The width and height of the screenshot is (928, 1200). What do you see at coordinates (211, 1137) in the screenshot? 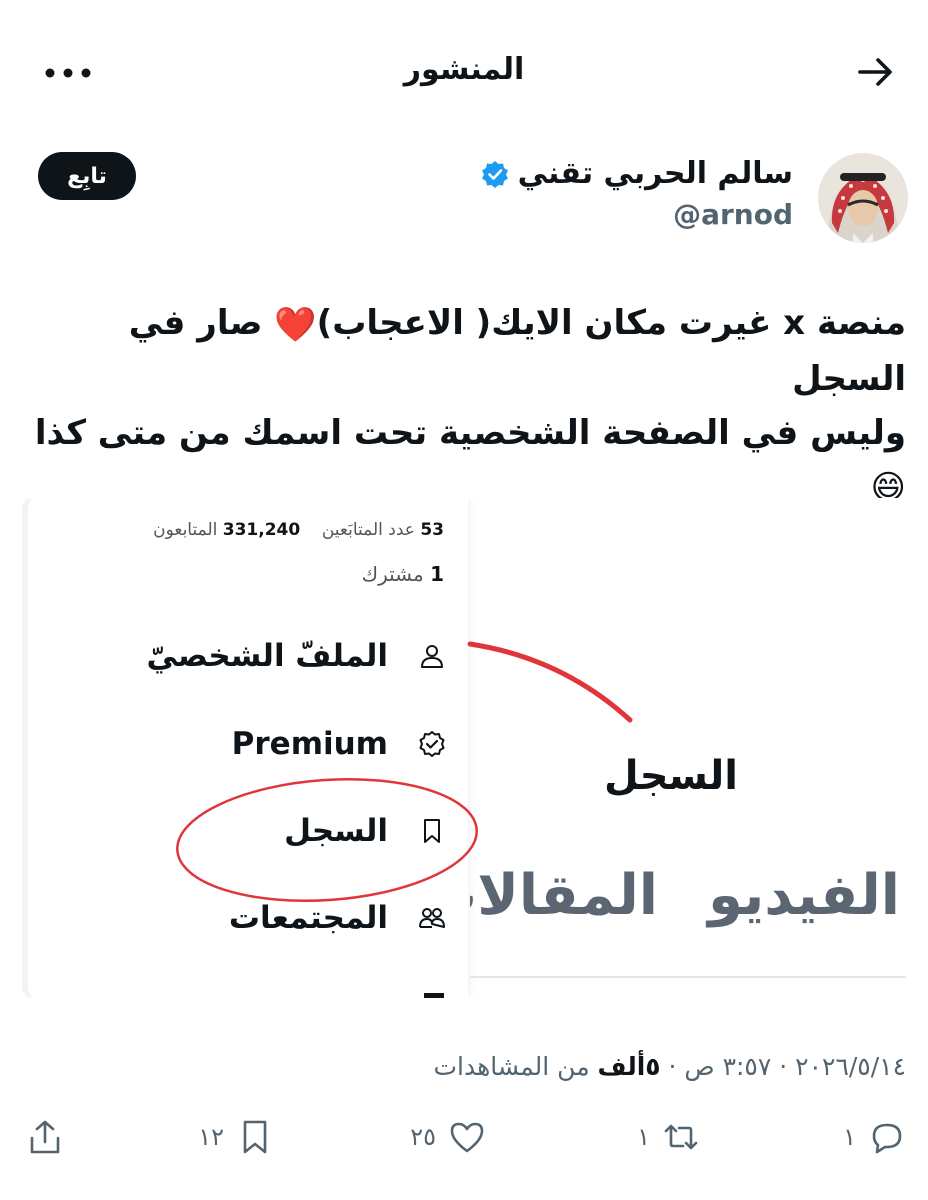
I see `bookmark-count: ١٢` at bounding box center [211, 1137].